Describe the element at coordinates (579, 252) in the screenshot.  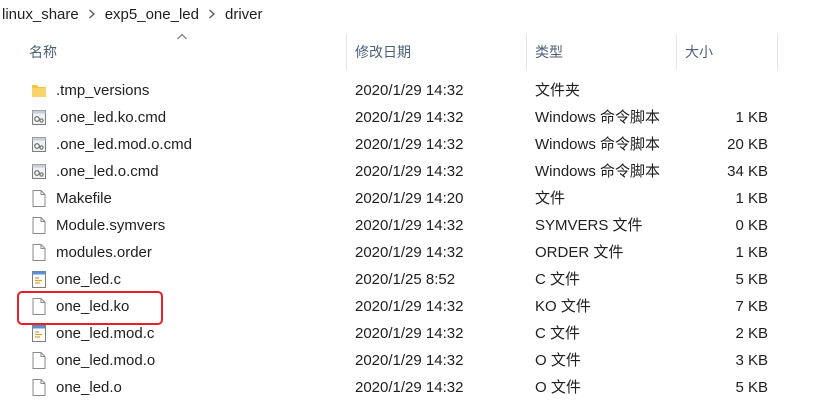
I see `file-type: ORDER 文件` at that location.